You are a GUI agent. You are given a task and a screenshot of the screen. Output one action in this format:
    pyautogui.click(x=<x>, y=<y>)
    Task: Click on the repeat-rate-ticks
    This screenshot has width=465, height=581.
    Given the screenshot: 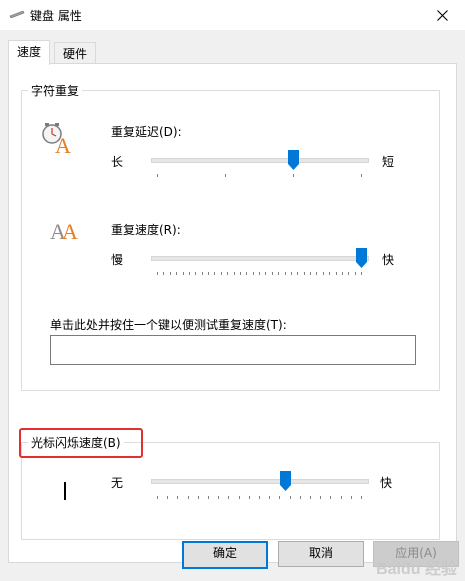 What is the action you would take?
    pyautogui.click(x=259, y=274)
    